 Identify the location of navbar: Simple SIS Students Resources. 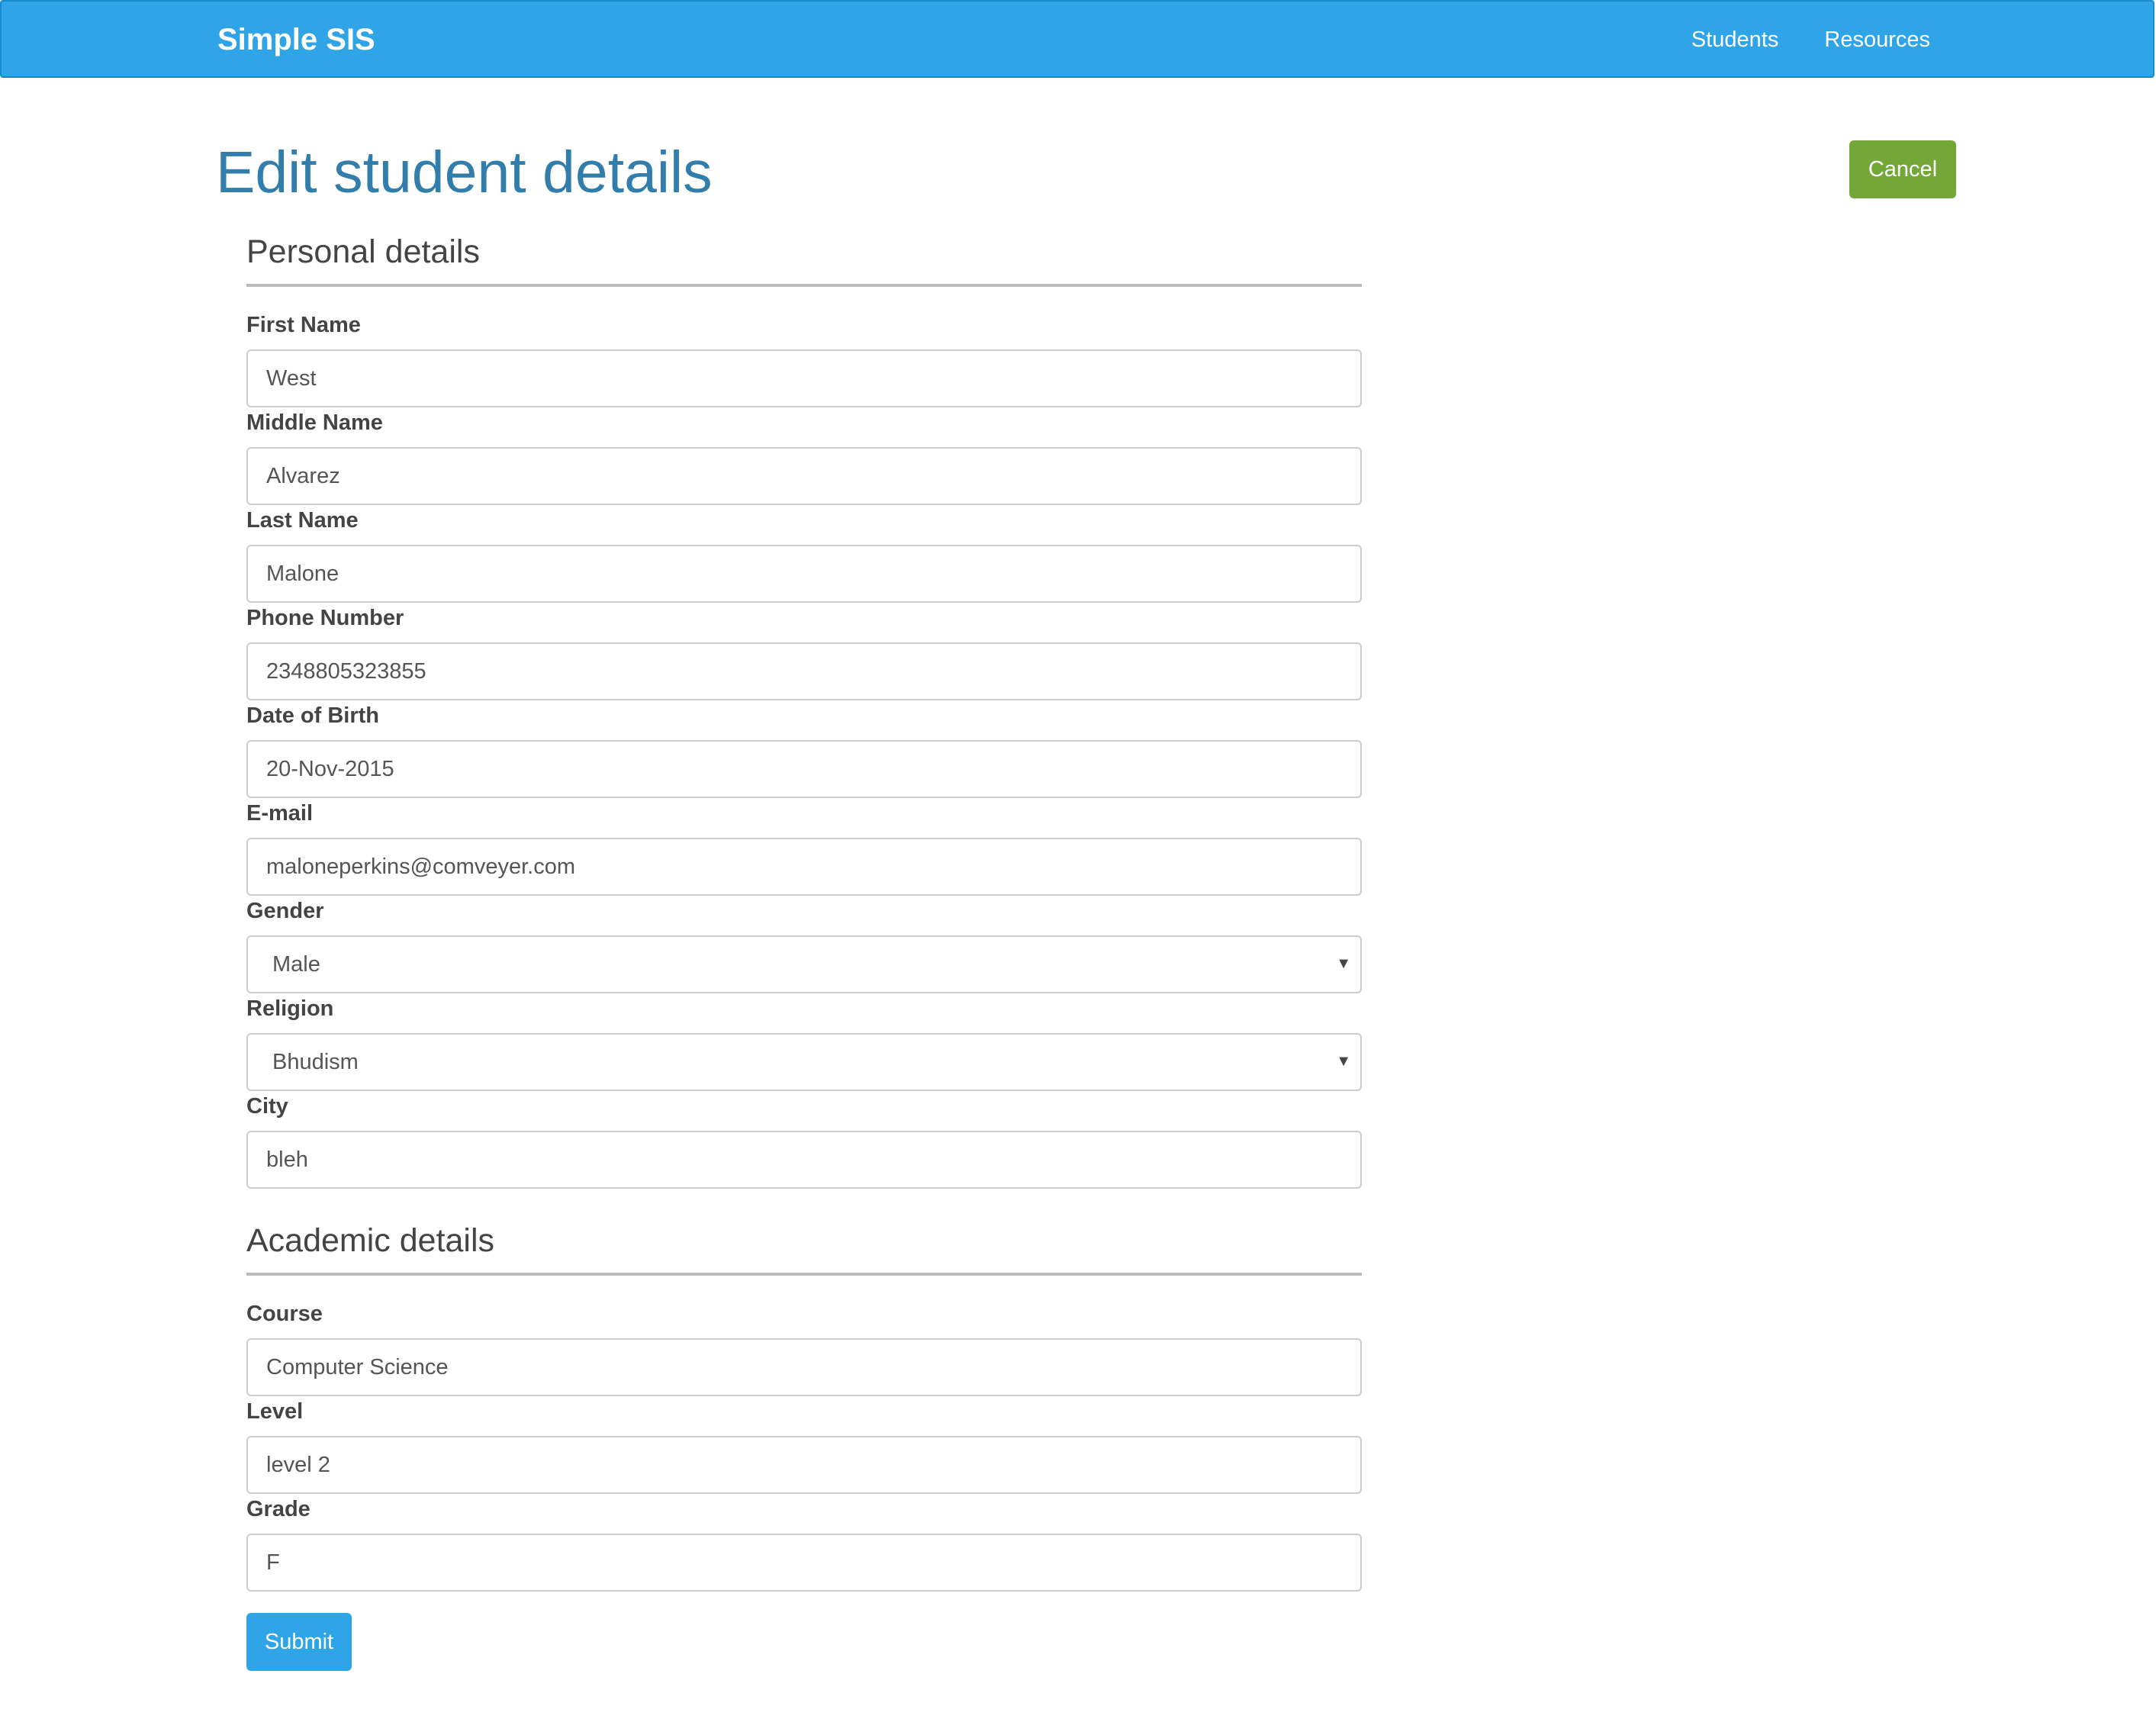
(1077, 39).